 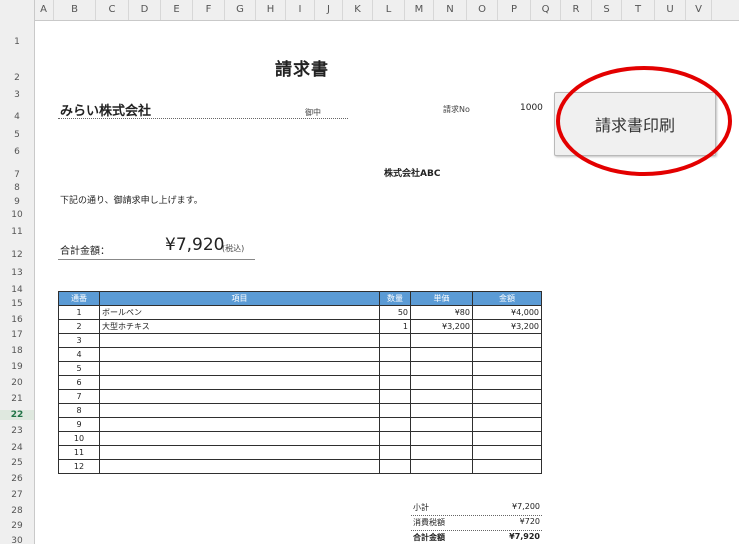 What do you see at coordinates (17, 367) in the screenshot?
I see `row-header-19: 19` at bounding box center [17, 367].